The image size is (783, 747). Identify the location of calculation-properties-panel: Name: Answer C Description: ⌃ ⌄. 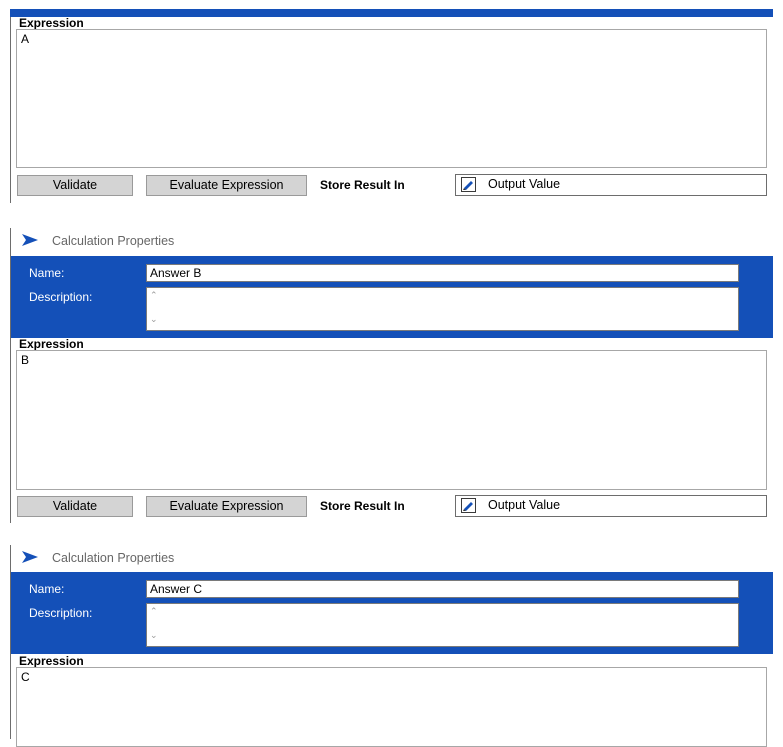
(392, 613).